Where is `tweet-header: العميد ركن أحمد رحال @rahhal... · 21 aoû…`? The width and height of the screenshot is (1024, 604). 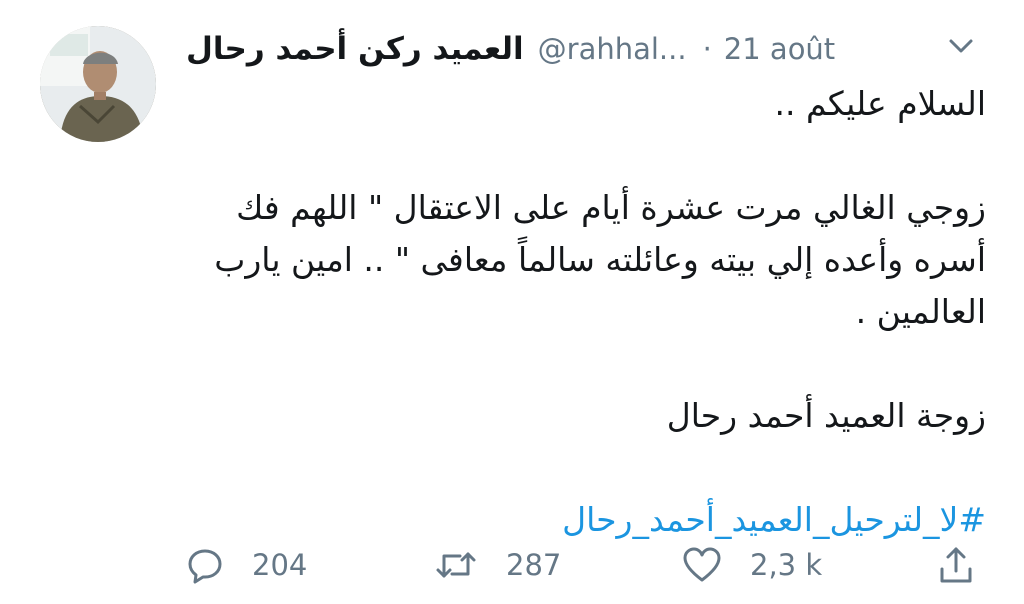
tweet-header: العميد ركن أحمد رحال @rahhal... · 21 aoû… is located at coordinates (581, 49).